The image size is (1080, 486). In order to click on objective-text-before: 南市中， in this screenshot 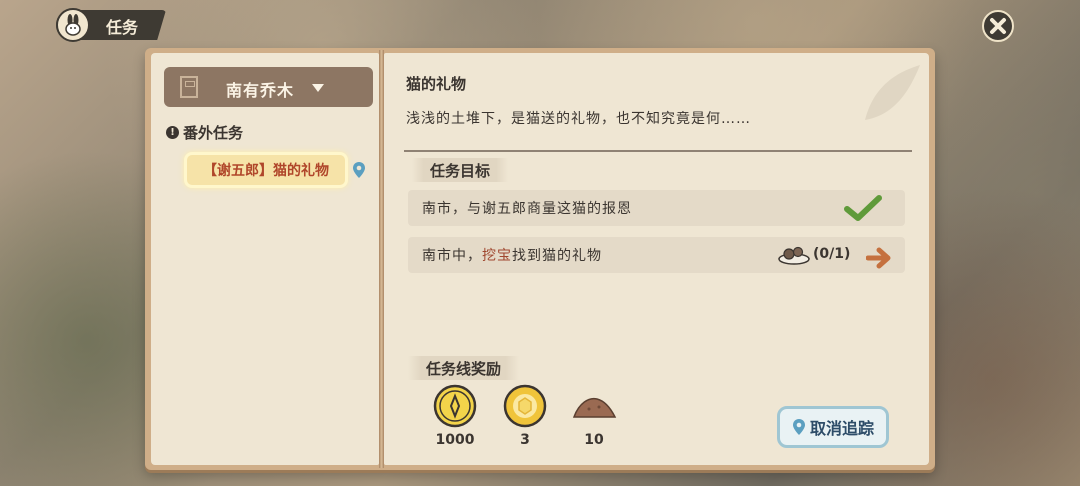, I will do `click(452, 256)`.